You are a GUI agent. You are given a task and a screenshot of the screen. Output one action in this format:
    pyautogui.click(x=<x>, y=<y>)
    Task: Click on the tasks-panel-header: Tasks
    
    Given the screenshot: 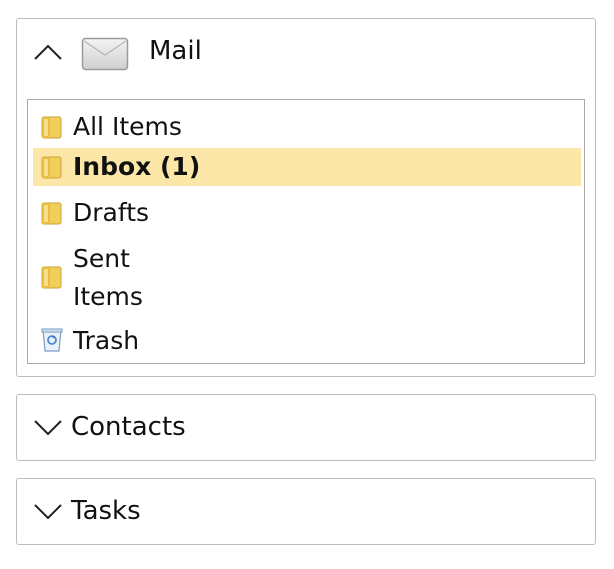 What is the action you would take?
    pyautogui.click(x=306, y=511)
    